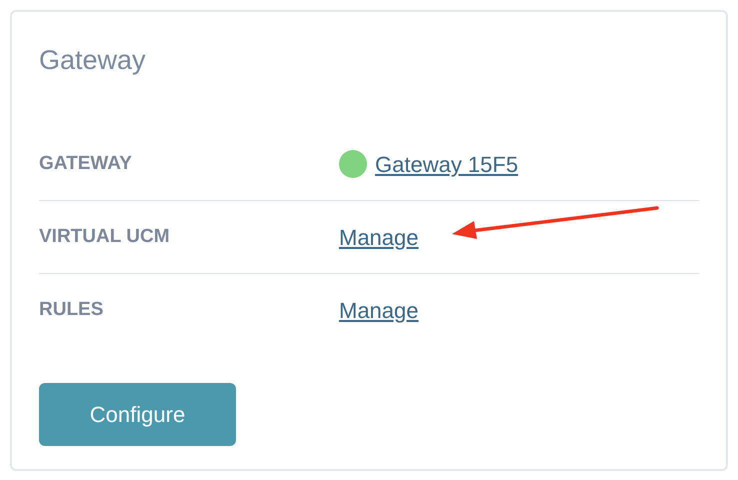  What do you see at coordinates (105, 236) in the screenshot?
I see `row-label: VIRTUAL UCM` at bounding box center [105, 236].